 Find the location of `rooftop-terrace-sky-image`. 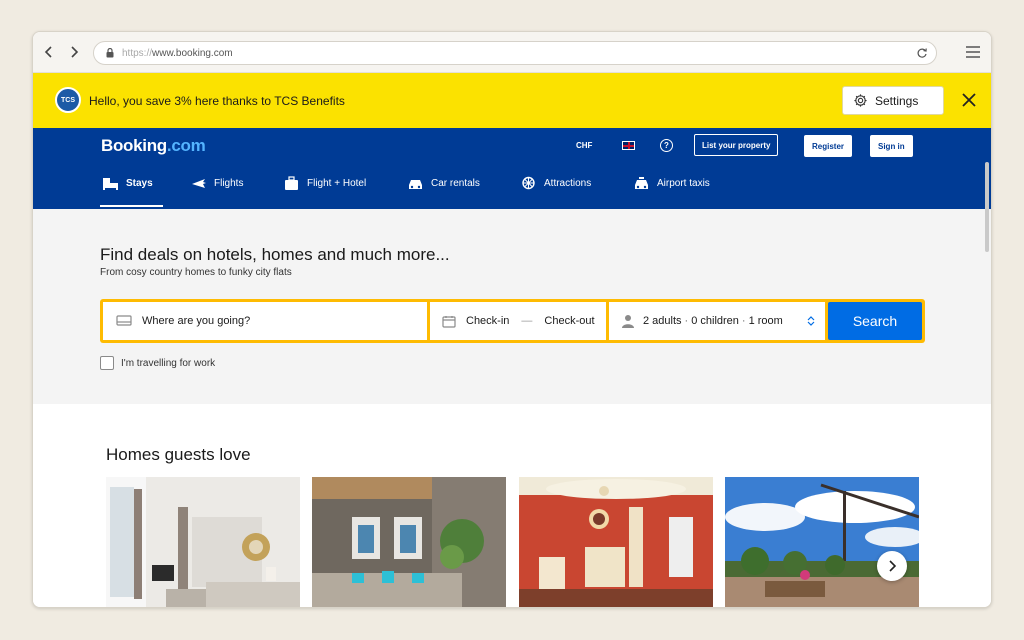

rooftop-terrace-sky-image is located at coordinates (822, 542).